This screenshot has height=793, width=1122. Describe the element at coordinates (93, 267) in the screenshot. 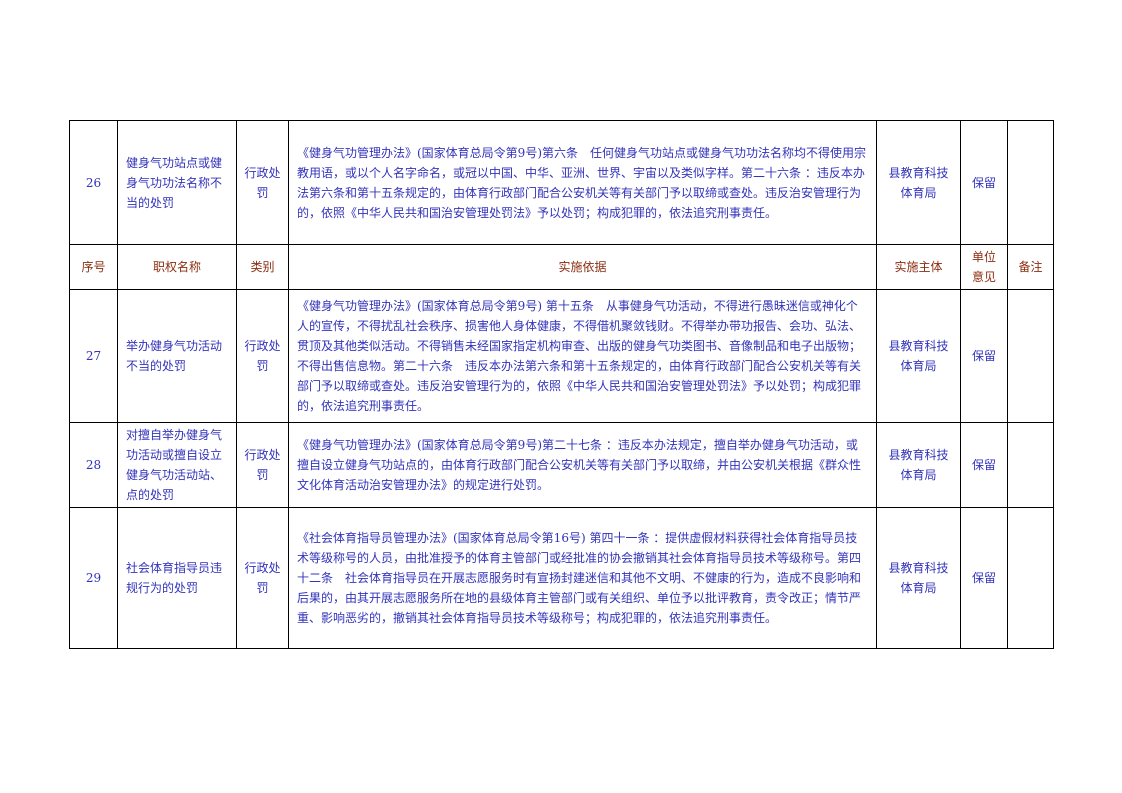

I see `header-seq: 序号` at that location.